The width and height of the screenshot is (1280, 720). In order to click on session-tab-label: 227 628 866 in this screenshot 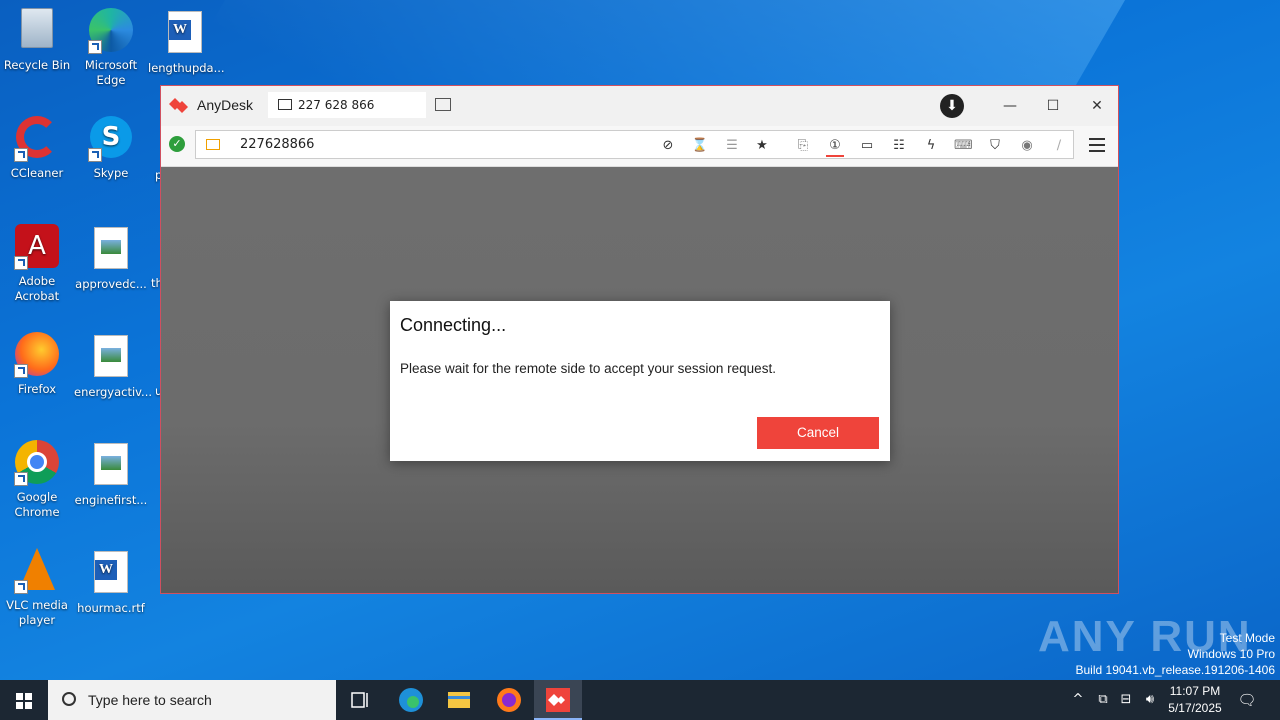, I will do `click(336, 105)`.